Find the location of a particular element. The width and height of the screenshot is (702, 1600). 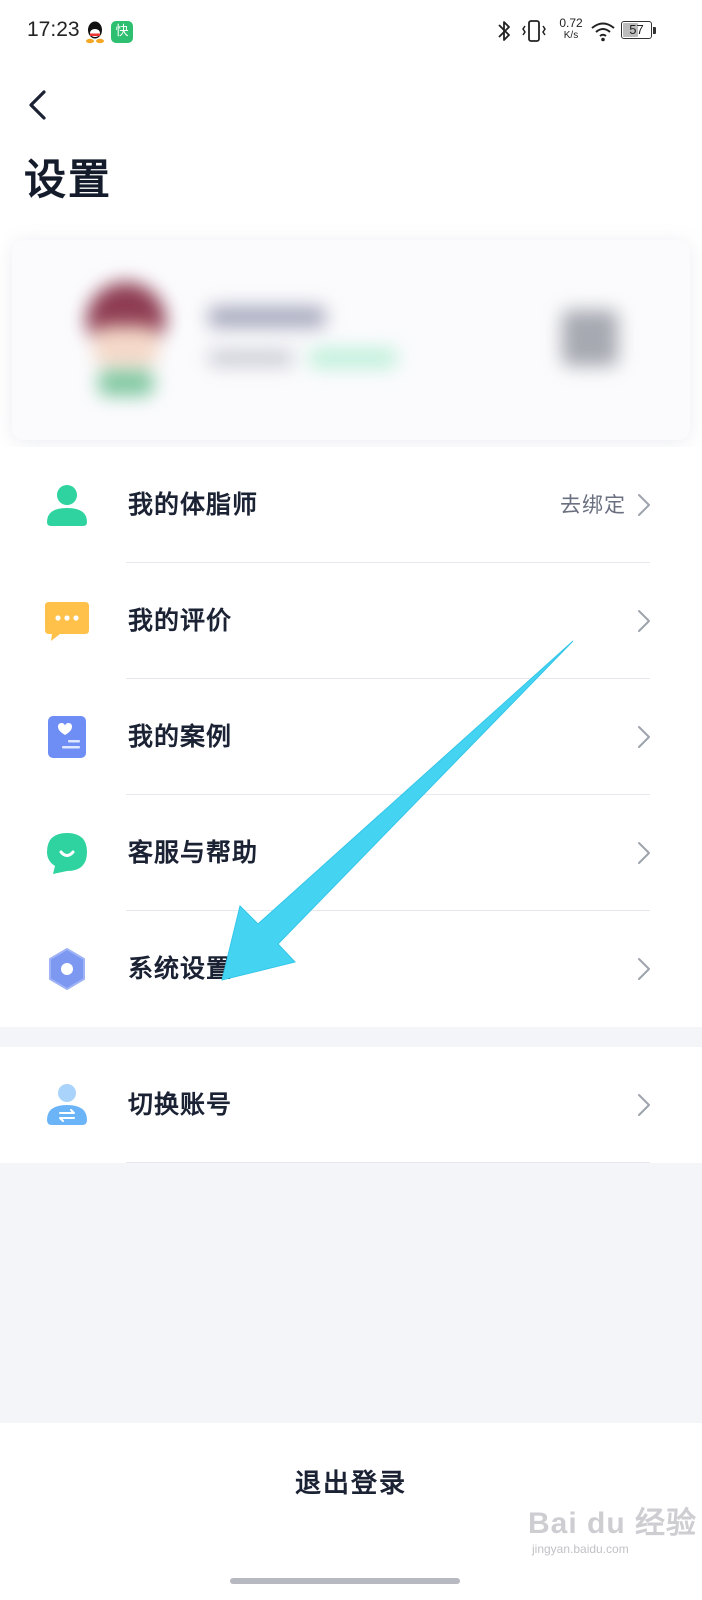

page-title: 设置 is located at coordinates (68, 179).